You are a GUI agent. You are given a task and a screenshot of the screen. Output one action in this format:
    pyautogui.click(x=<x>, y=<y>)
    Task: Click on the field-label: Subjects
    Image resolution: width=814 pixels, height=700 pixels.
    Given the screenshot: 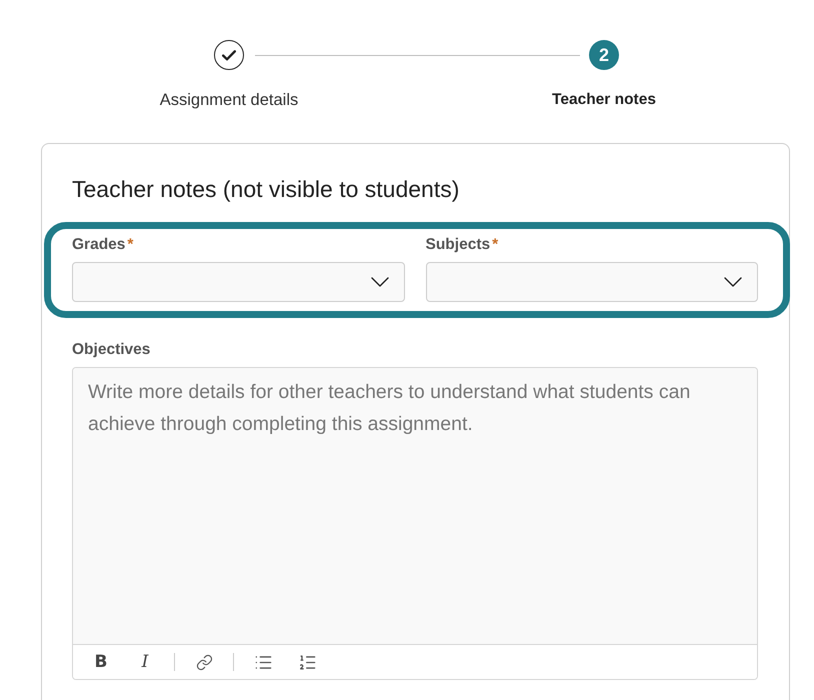 What is the action you would take?
    pyautogui.click(x=458, y=245)
    